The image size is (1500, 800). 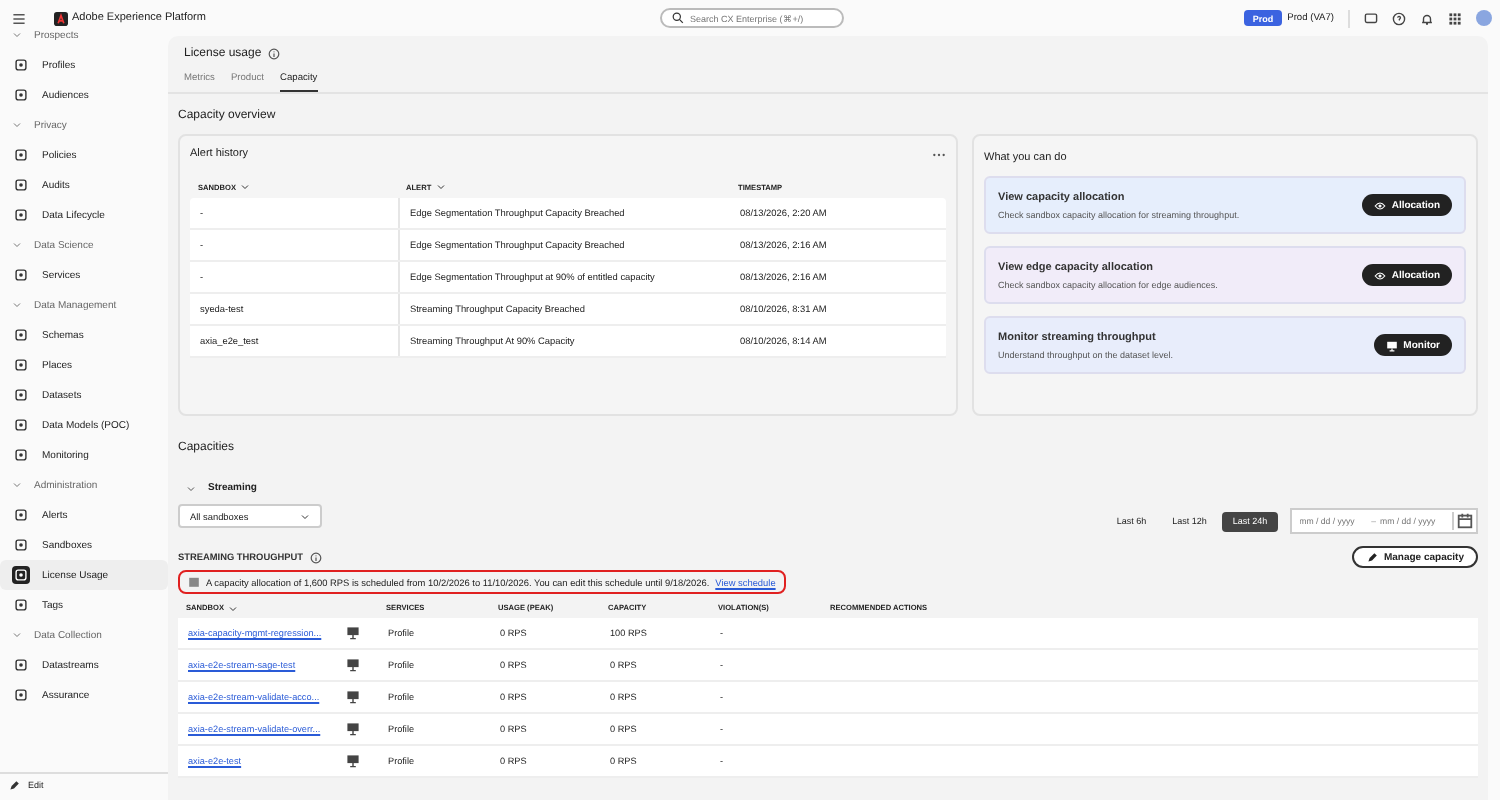 I want to click on menu-icon, so click(x=19, y=18).